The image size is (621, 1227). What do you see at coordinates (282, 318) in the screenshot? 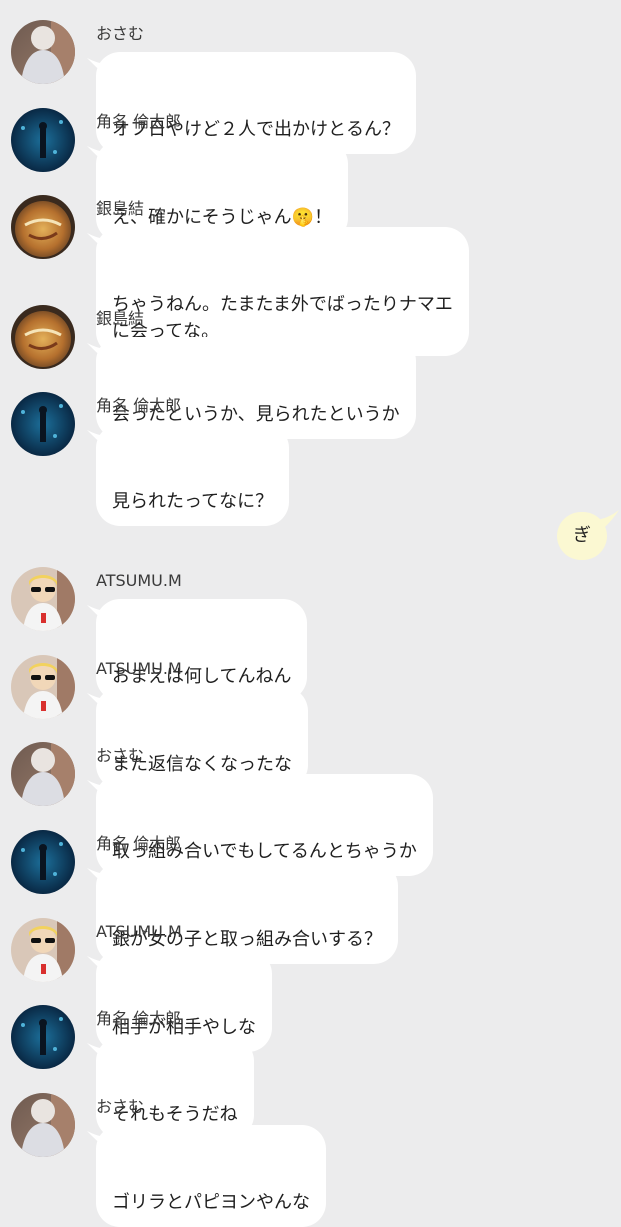
I see `message-text: ちゃうねん。たまたま外でばったりナマエ に会ってな。` at bounding box center [282, 318].